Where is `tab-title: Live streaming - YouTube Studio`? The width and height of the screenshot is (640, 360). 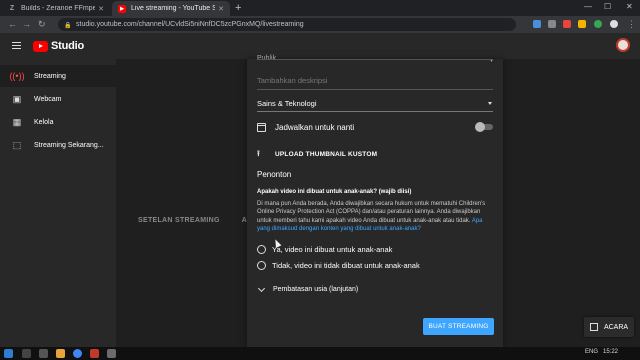
tab-title: Live streaming - YouTube Studio is located at coordinates (173, 8).